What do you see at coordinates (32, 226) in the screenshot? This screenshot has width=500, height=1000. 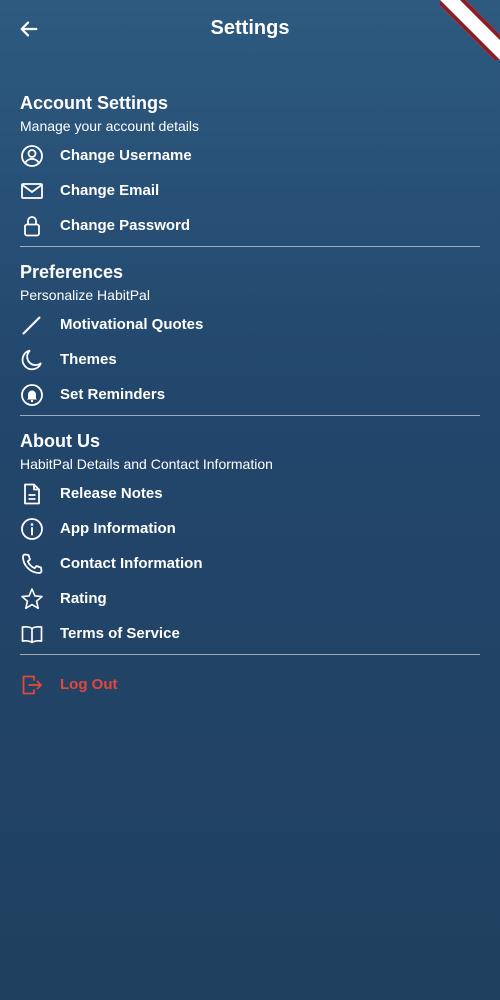 I see `lock-icon` at bounding box center [32, 226].